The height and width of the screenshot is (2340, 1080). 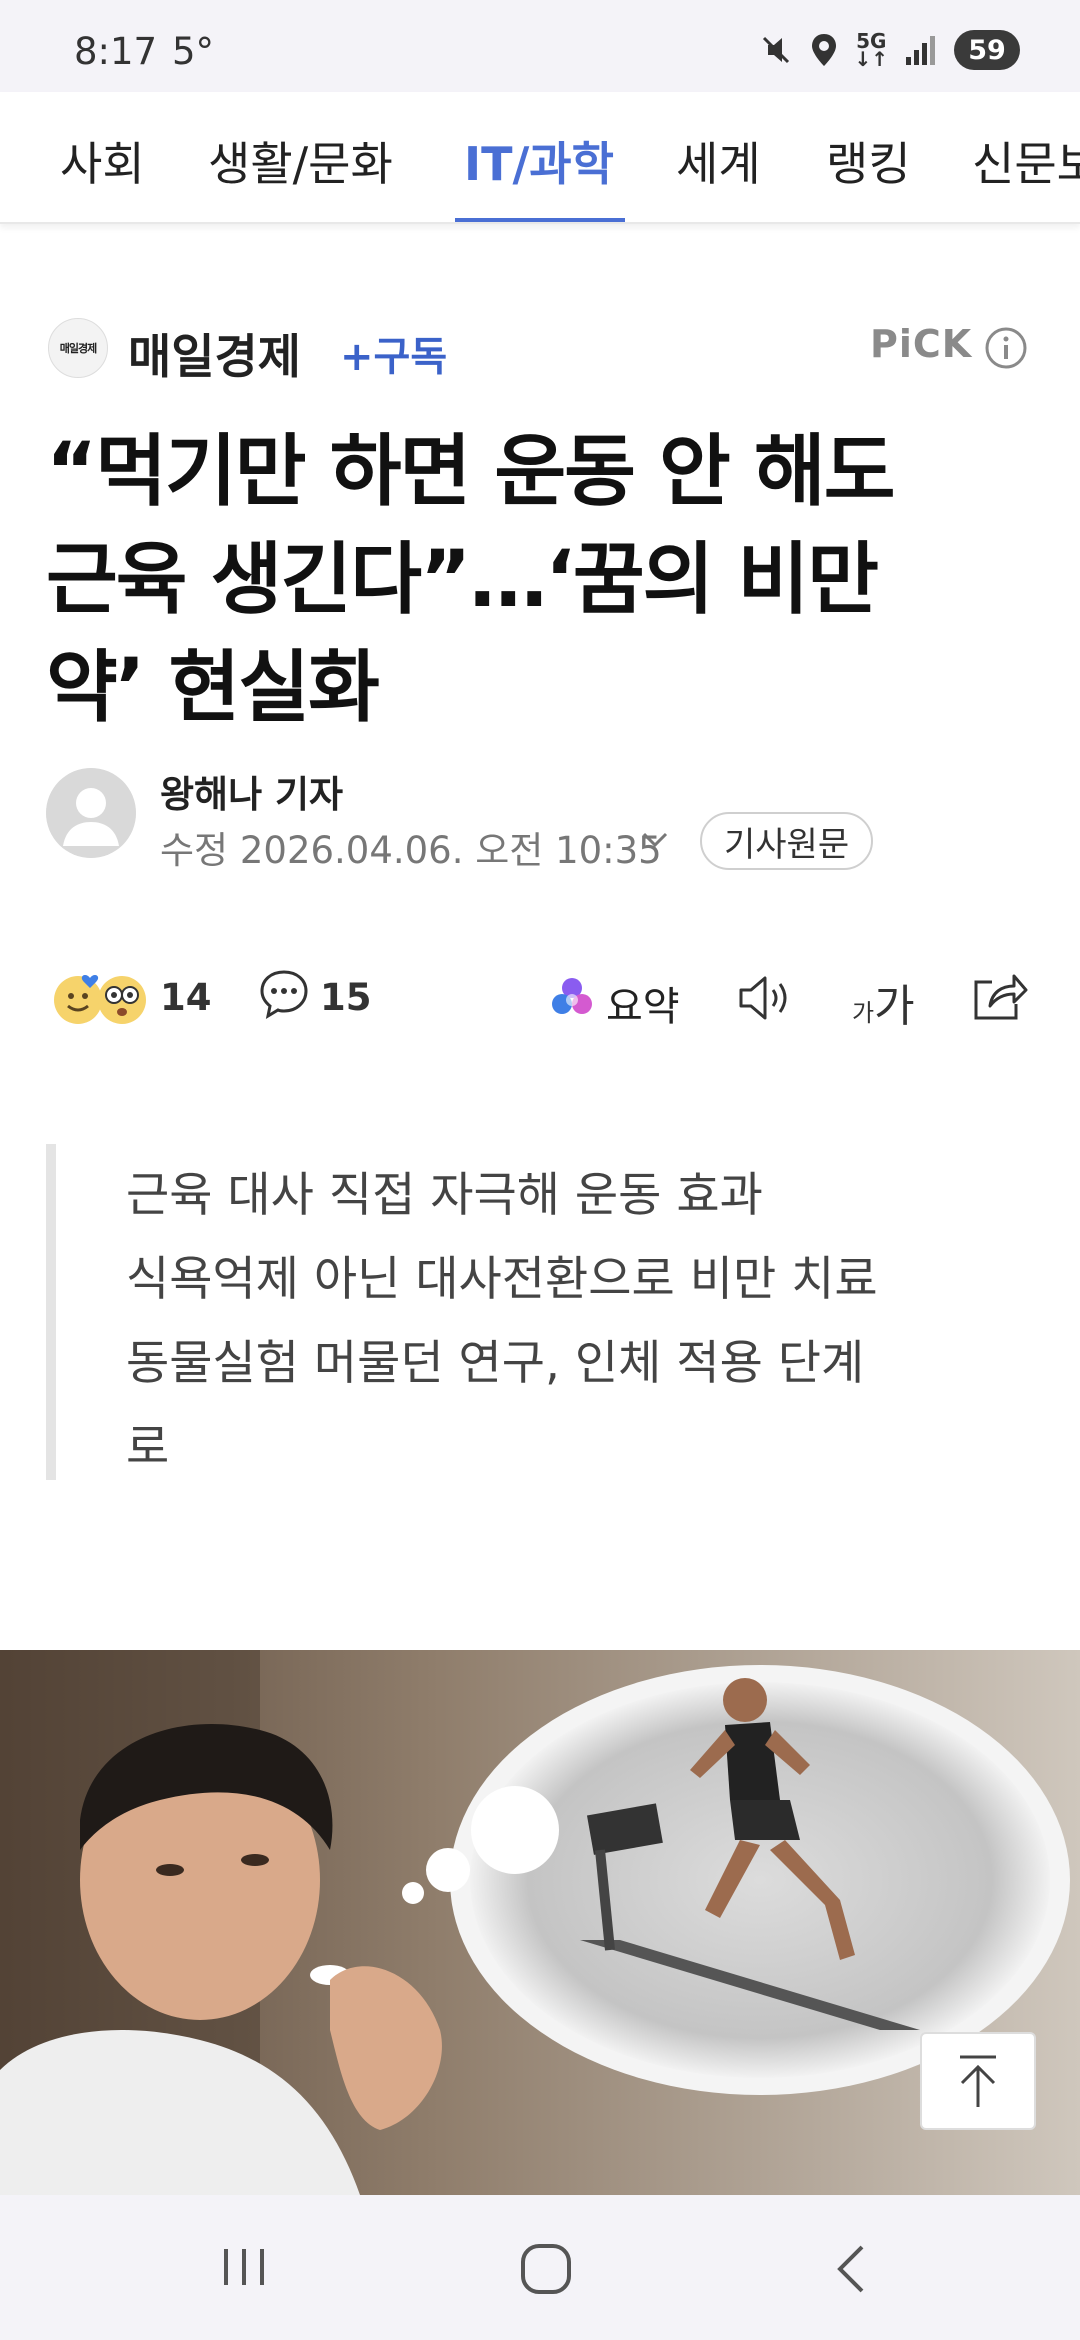 What do you see at coordinates (868, 161) in the screenshot?
I see `tab-ranking: 랭킹` at bounding box center [868, 161].